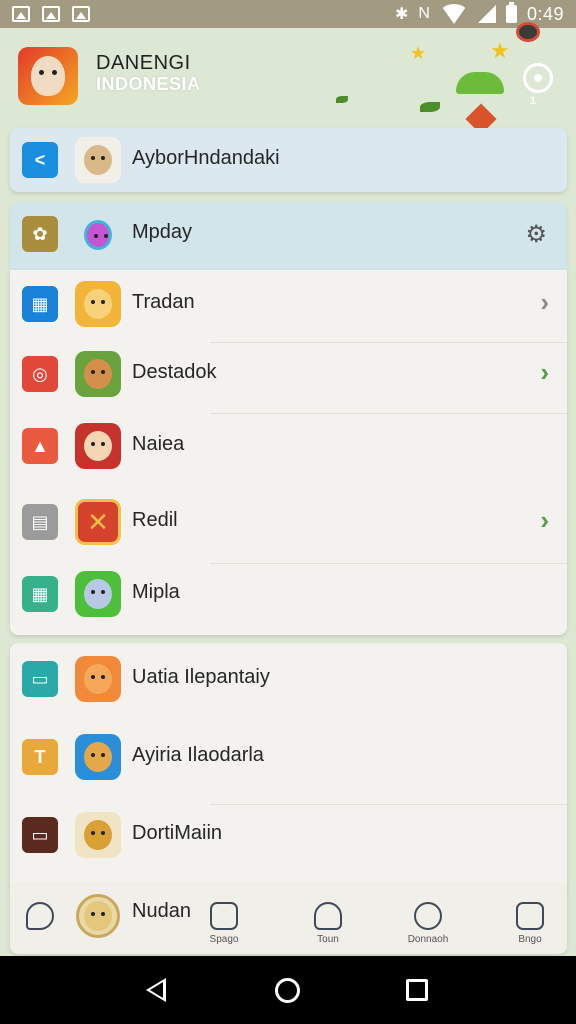 The height and width of the screenshot is (1024, 576). What do you see at coordinates (40, 522) in the screenshot?
I see `document-icon: ▤` at bounding box center [40, 522].